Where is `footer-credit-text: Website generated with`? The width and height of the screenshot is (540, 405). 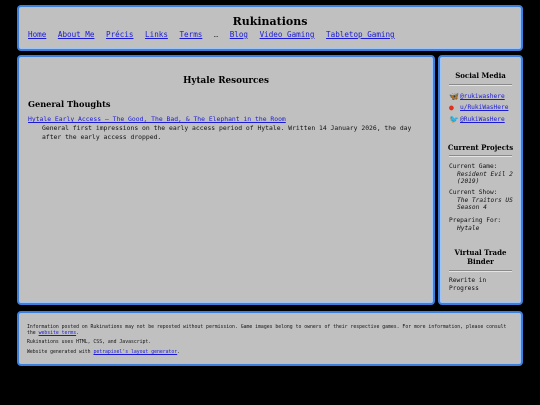 footer-credit-text: Website generated with is located at coordinates (59, 352).